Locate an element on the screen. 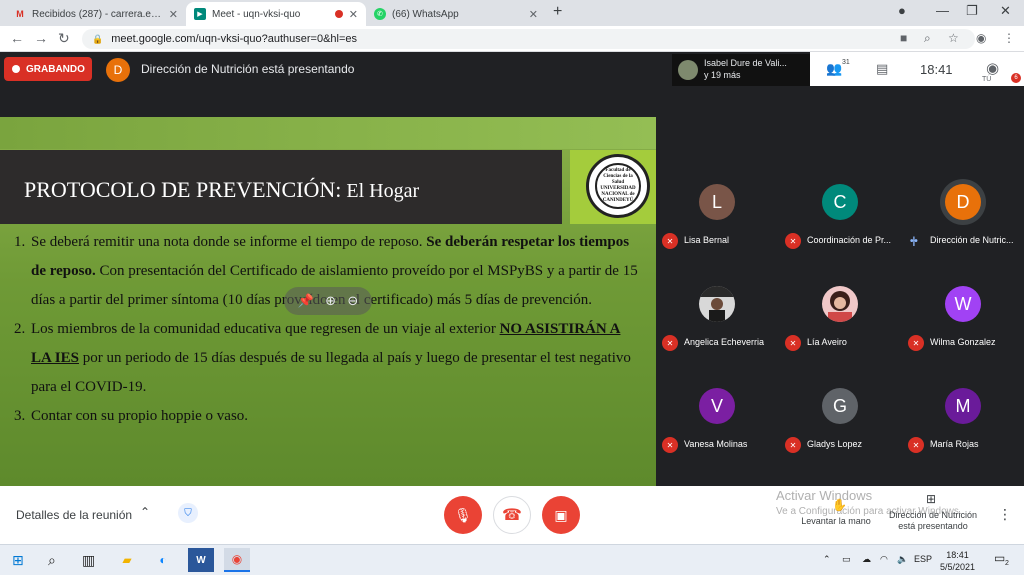 This screenshot has height=575, width=1024. leave-call-button: ☎ is located at coordinates (512, 515).